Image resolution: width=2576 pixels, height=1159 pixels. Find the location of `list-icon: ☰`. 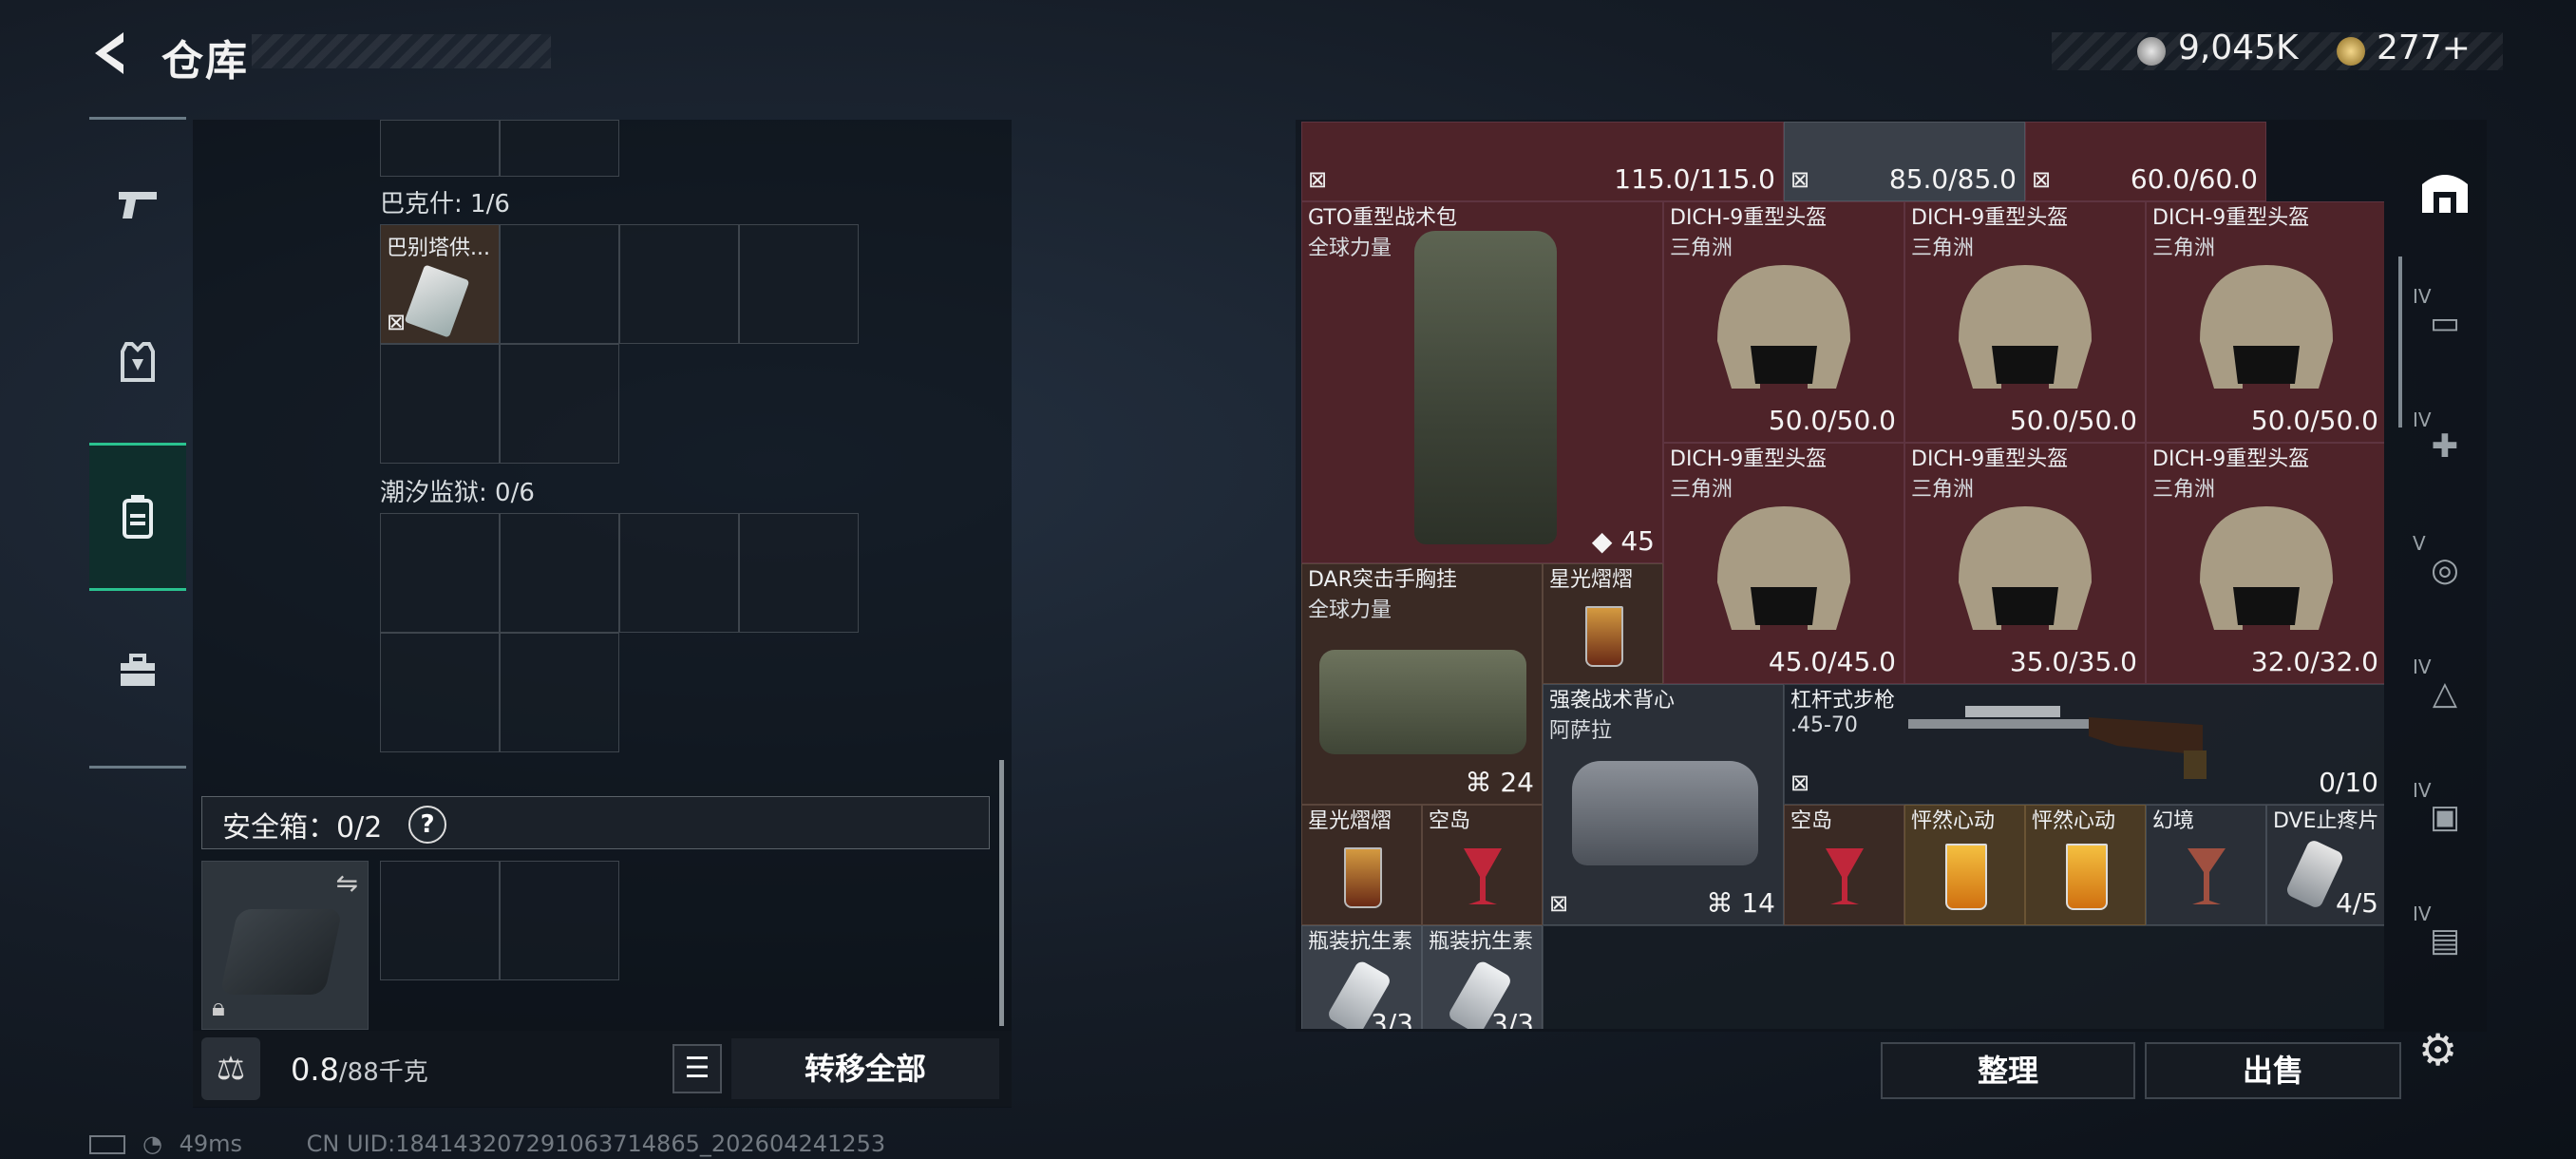

list-icon: ☰ is located at coordinates (697, 1068).